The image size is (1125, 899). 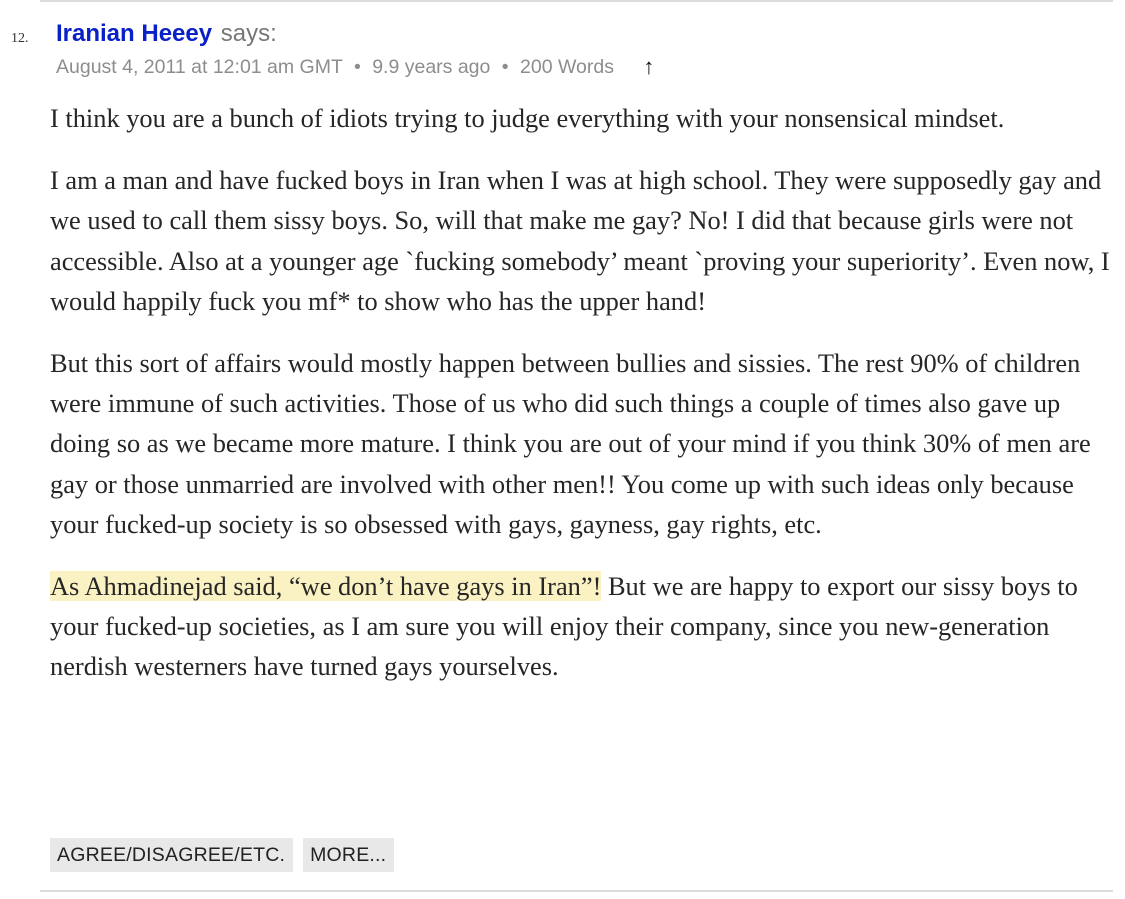 What do you see at coordinates (576, 891) in the screenshot?
I see `bottom-divider` at bounding box center [576, 891].